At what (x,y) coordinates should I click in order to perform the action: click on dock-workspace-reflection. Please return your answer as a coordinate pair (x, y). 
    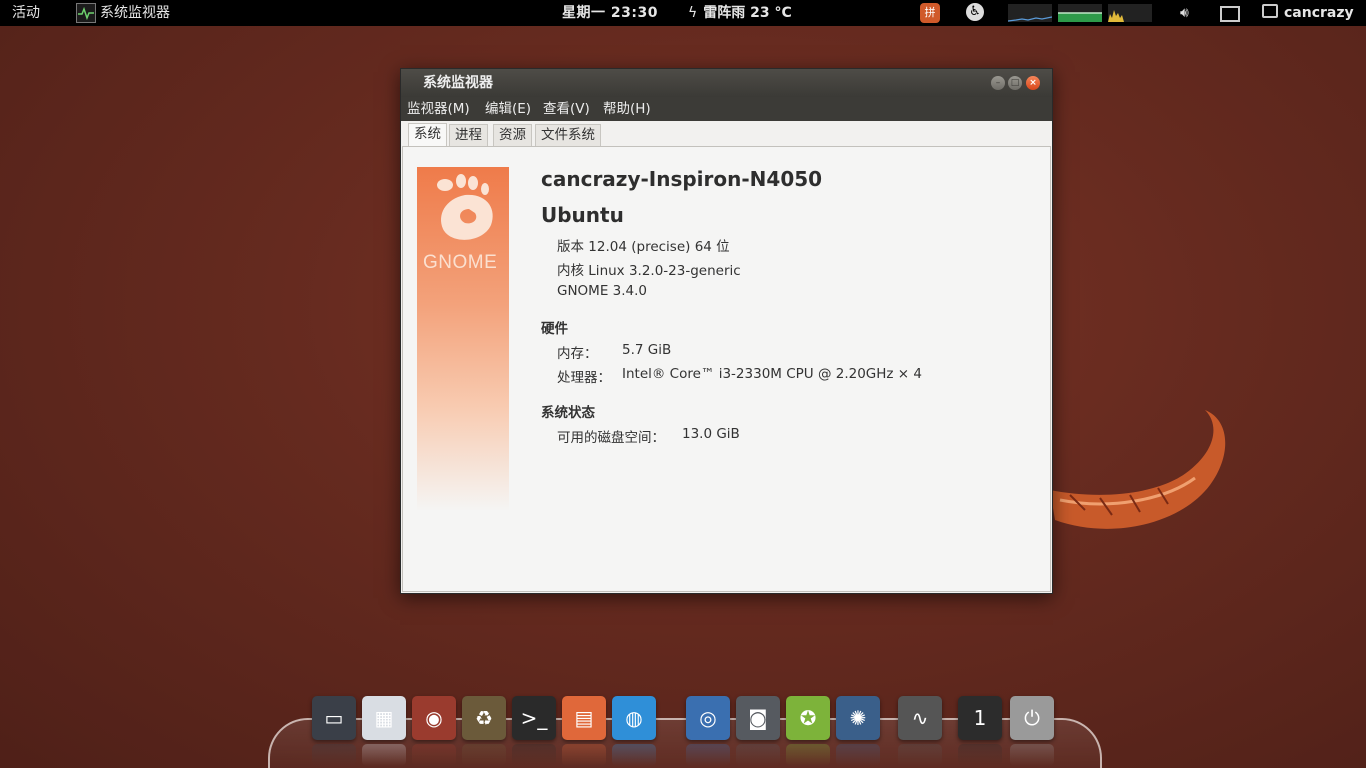
    Looking at the image, I should click on (980, 755).